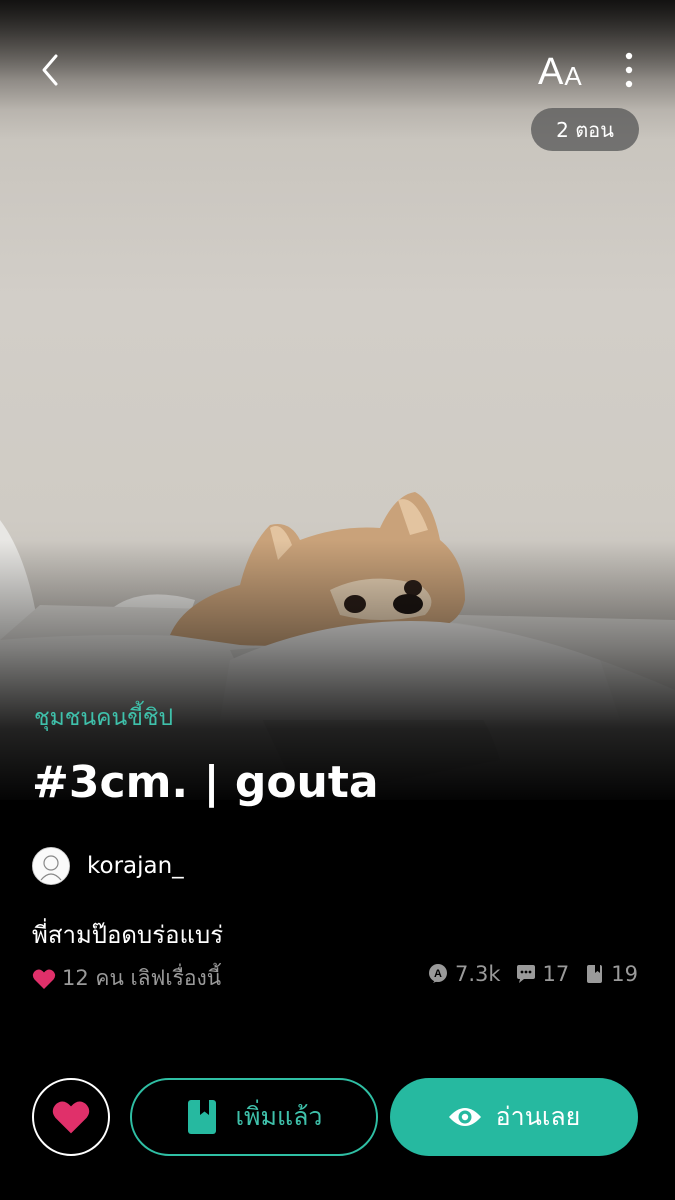 The image size is (675, 1200). Describe the element at coordinates (279, 1116) in the screenshot. I see `add-to-library-label: เพิ่มแล้ว` at that location.